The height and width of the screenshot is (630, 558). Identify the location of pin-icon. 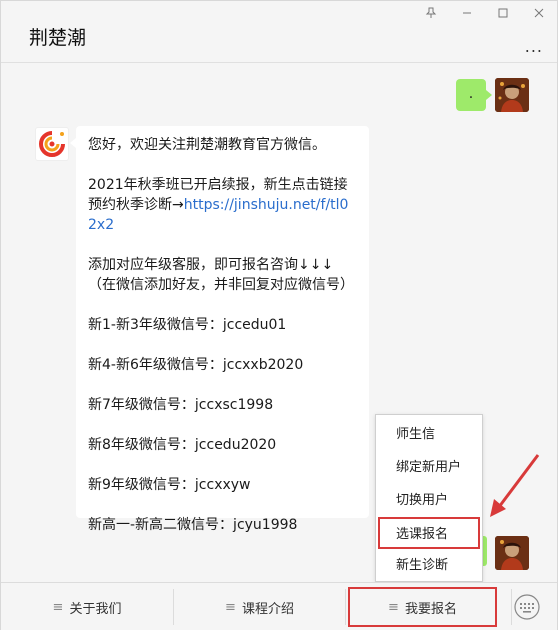
(431, 13).